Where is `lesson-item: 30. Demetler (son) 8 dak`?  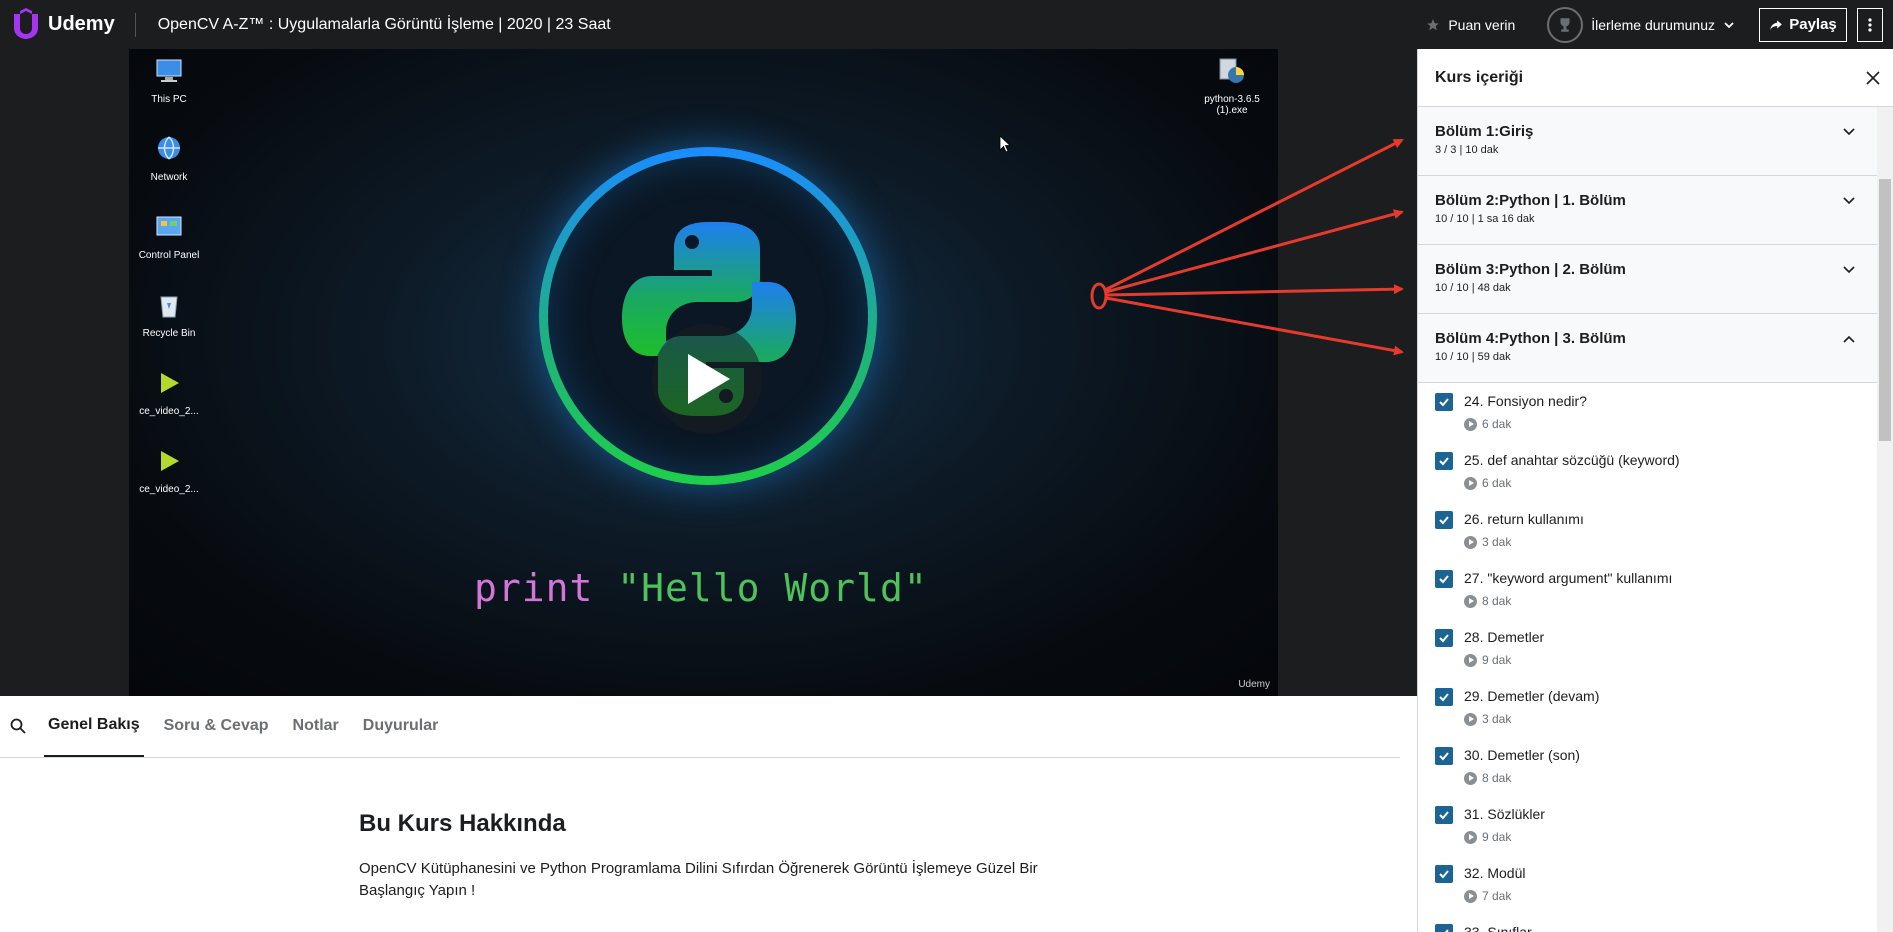 lesson-item: 30. Demetler (son) 8 dak is located at coordinates (1648, 766).